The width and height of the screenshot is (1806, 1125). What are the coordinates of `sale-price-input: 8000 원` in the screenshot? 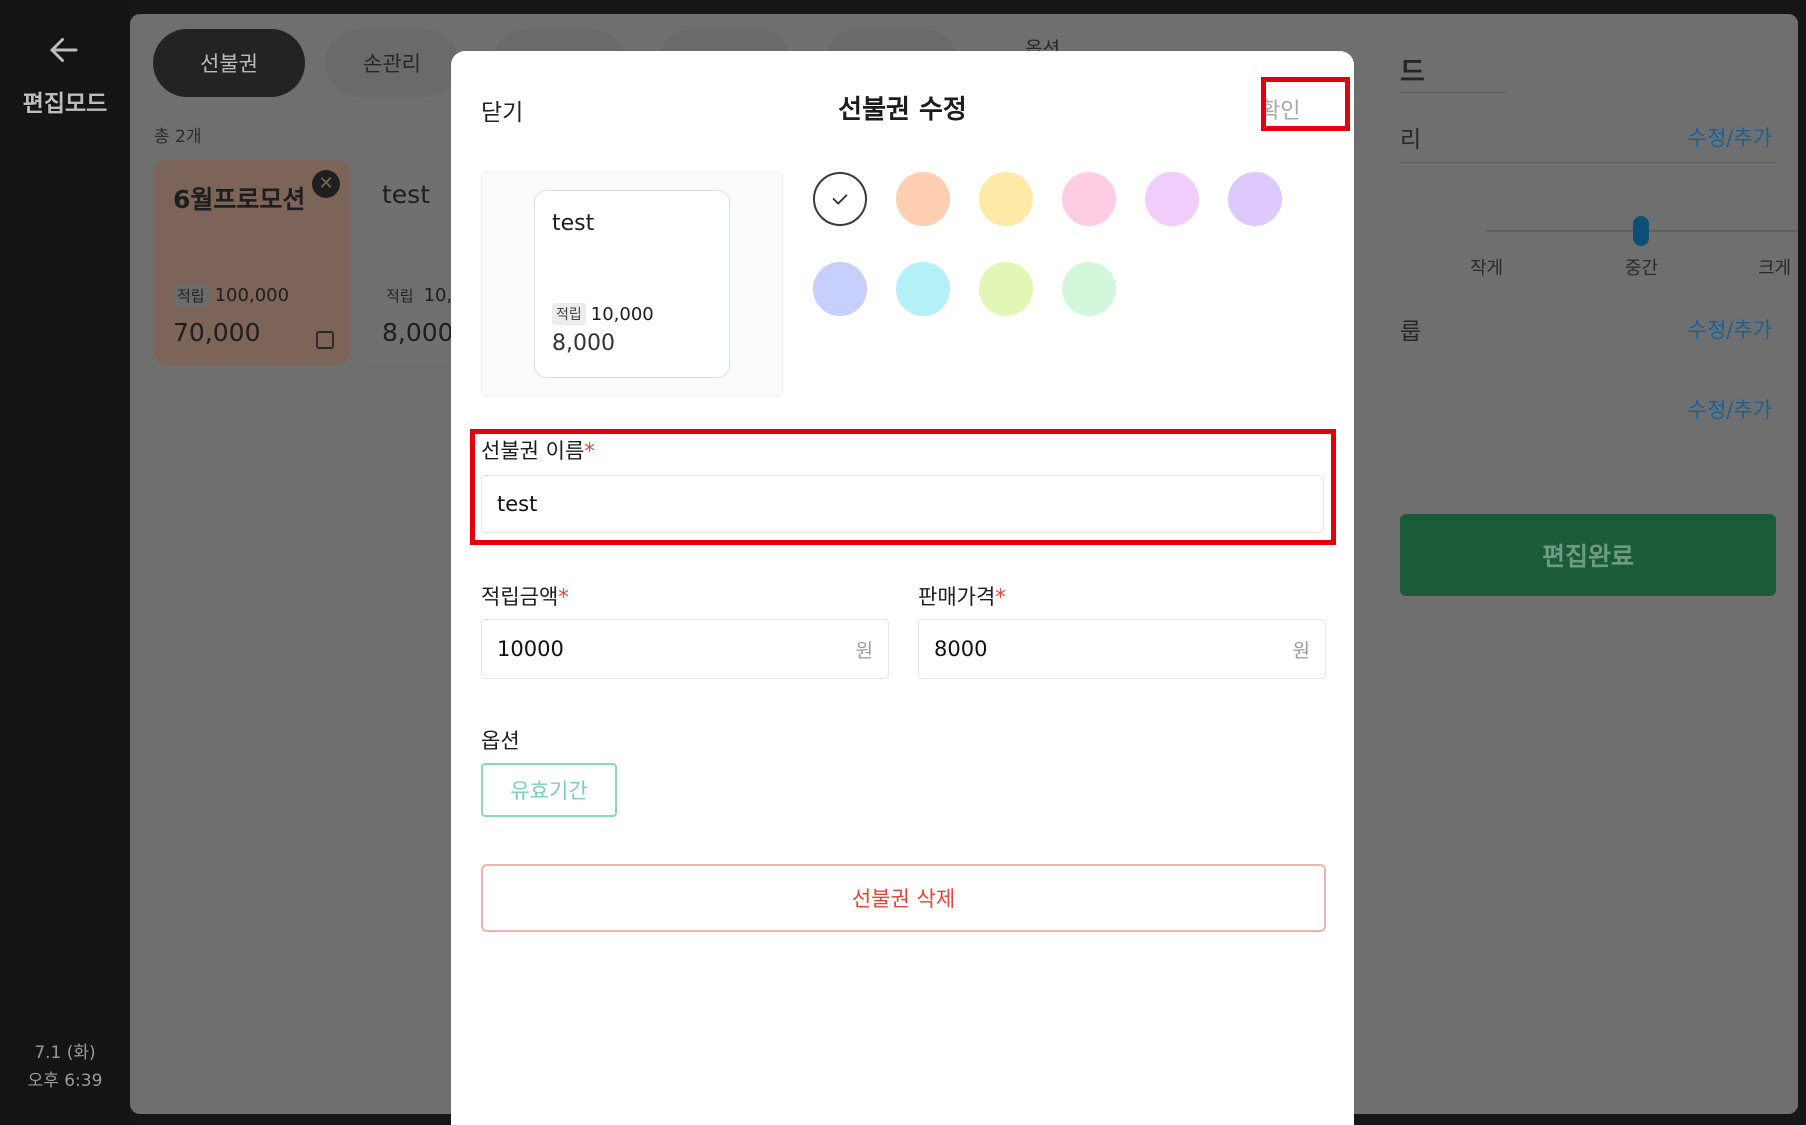 It's located at (1122, 649).